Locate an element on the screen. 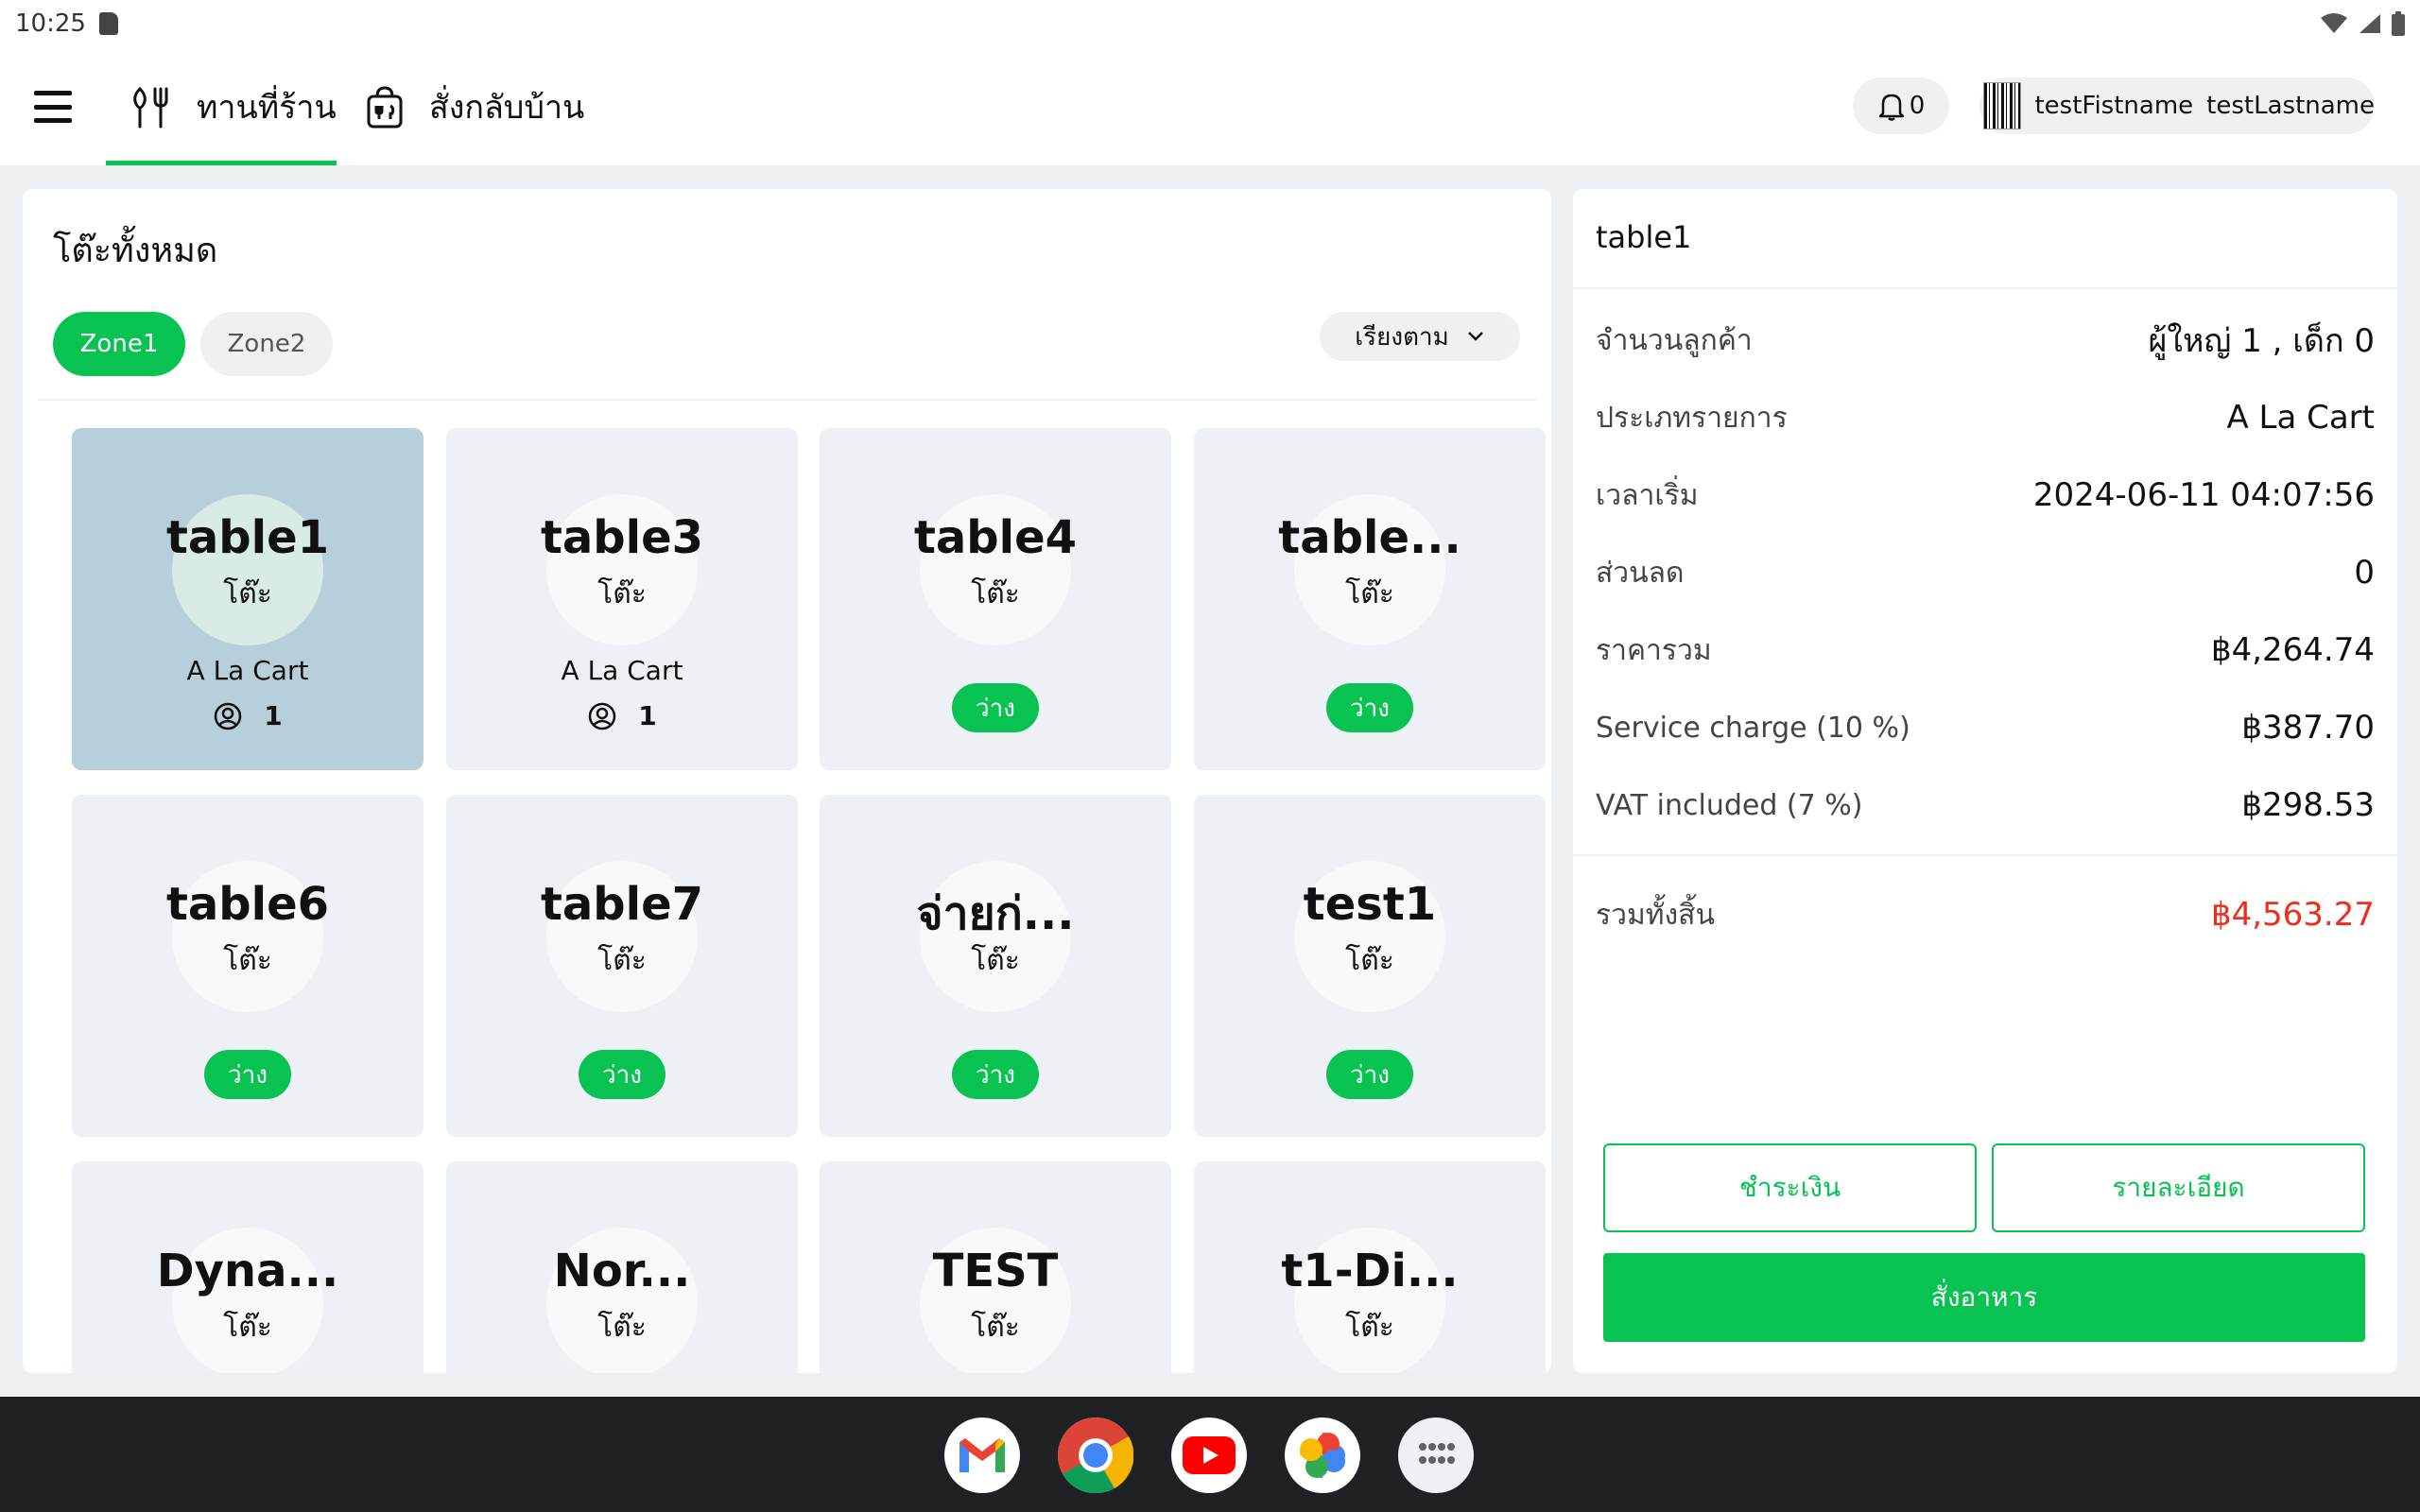 The width and height of the screenshot is (2420, 1512). table-card: table7 โต๊ะ ว่าง is located at coordinates (622, 966).